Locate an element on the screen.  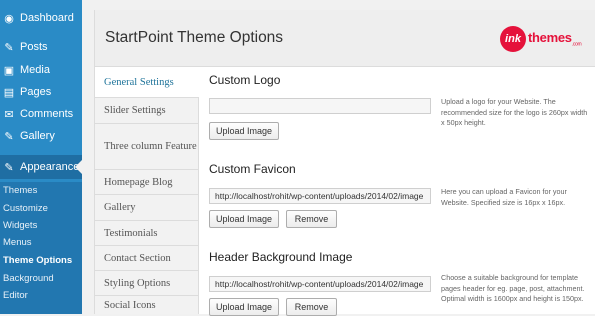
header-bg-remove-button: Remove is located at coordinates (311, 307).